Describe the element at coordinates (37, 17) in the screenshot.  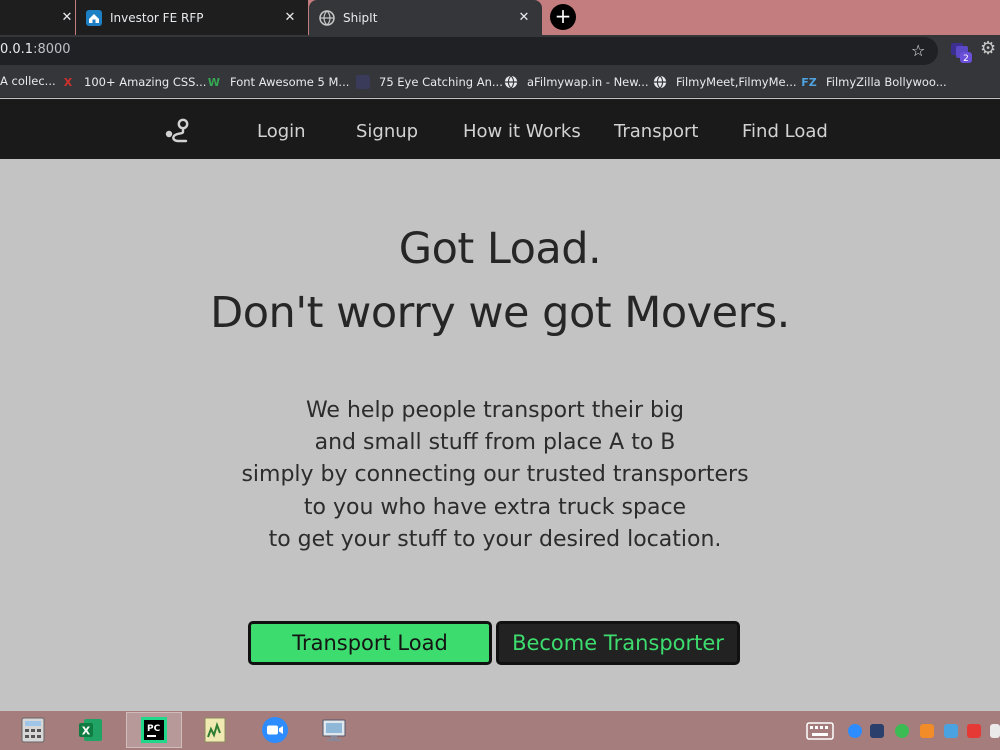
I see `tab-previous: ✕` at that location.